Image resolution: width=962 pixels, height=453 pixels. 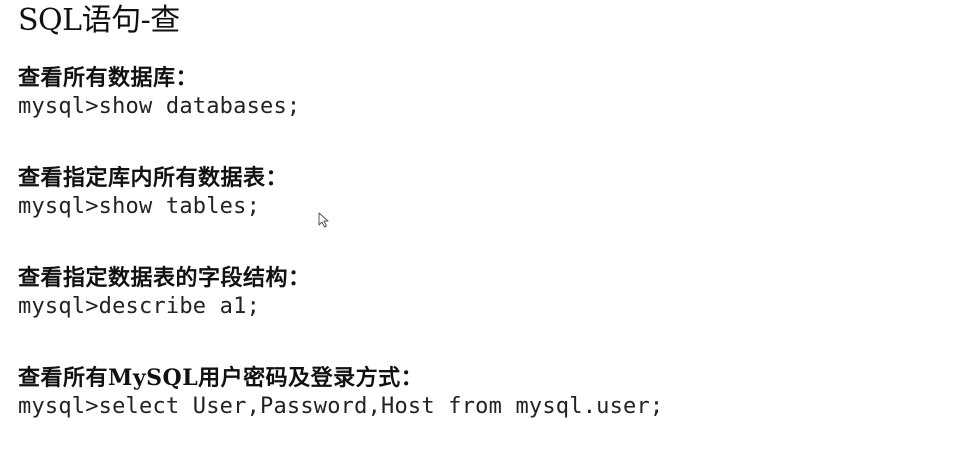 What do you see at coordinates (221, 378) in the screenshot?
I see `section-heading: 查看所有MySQL用户密码及登录方式：` at bounding box center [221, 378].